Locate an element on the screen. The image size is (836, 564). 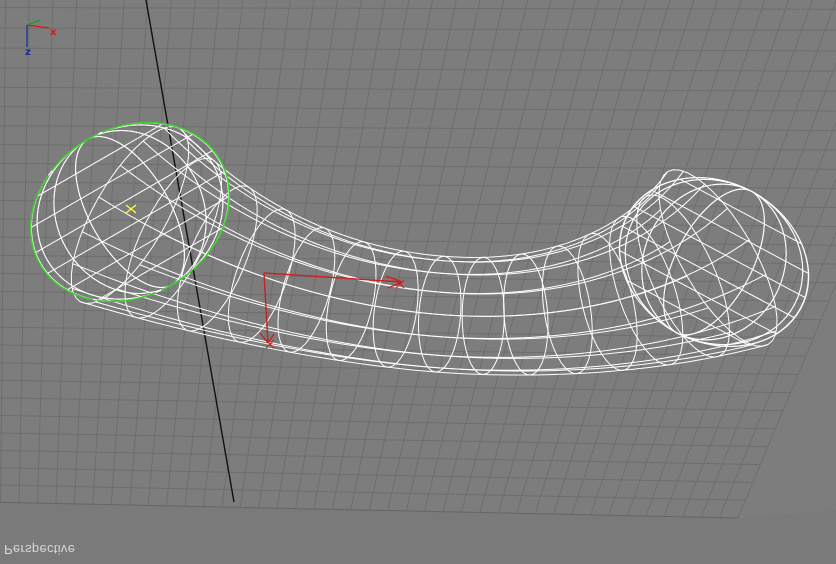
plane-edge is located at coordinates (418, 532).